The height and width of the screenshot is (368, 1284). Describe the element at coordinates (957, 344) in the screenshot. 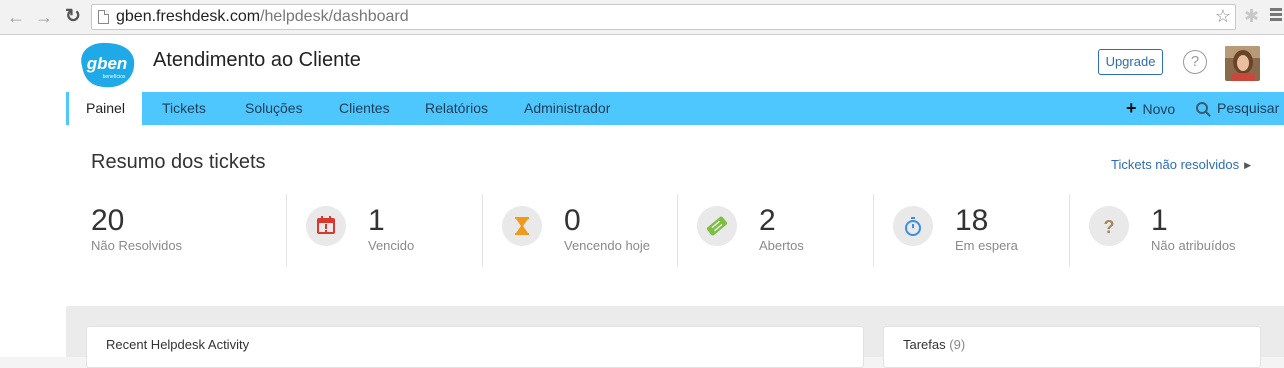

I see `tasks-count: (9)` at that location.